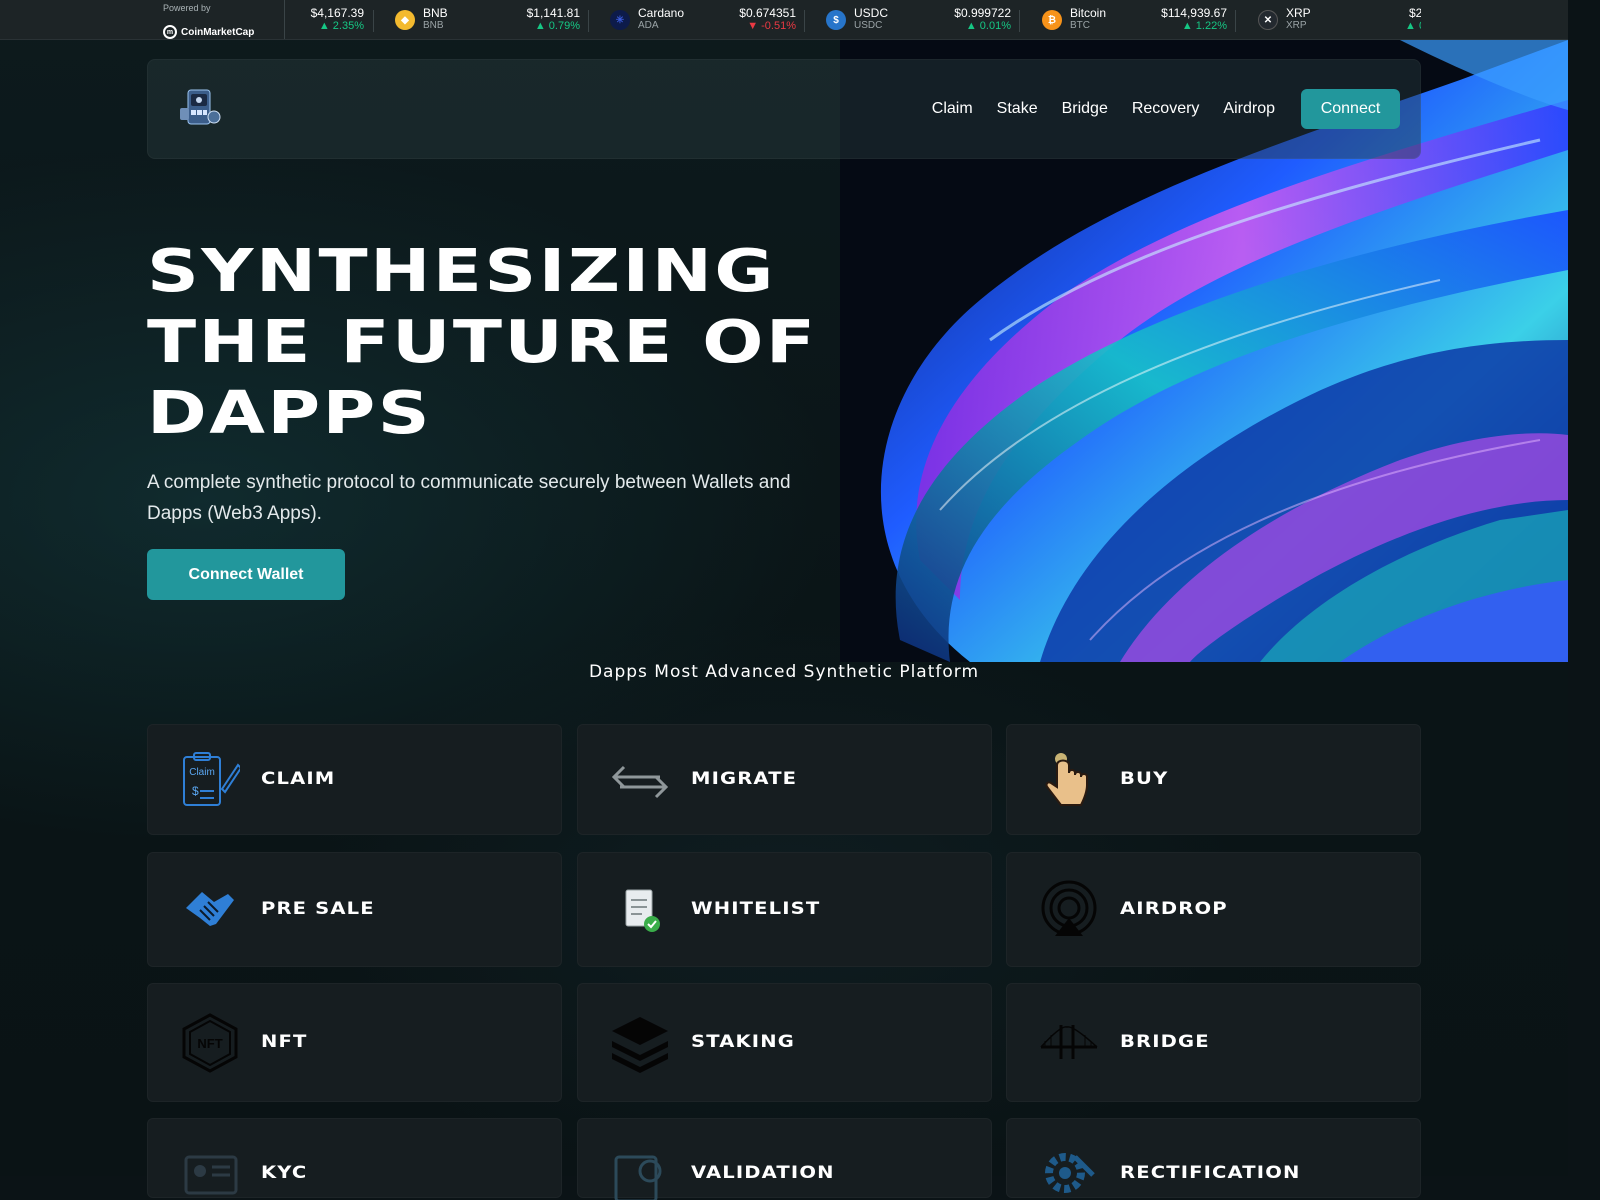 The width and height of the screenshot is (1600, 1200). What do you see at coordinates (836, 20) in the screenshot?
I see `usdc-icon: $` at bounding box center [836, 20].